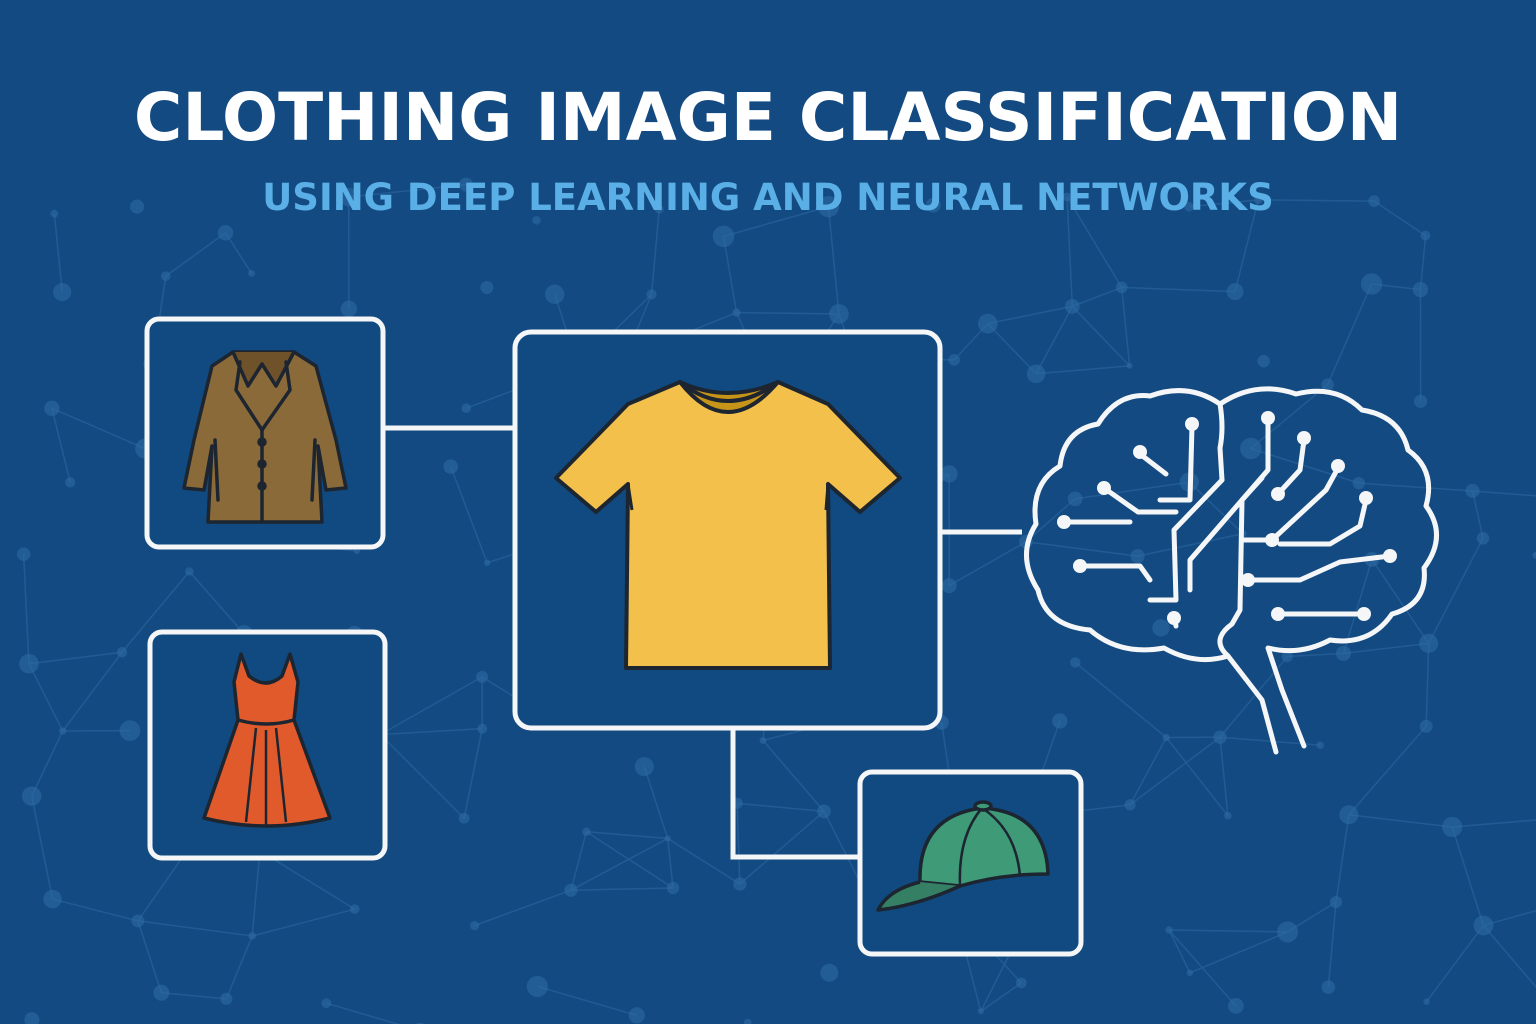 This screenshot has height=1024, width=1536. What do you see at coordinates (795, 794) in the screenshot?
I see `connector-tshirt-cap` at bounding box center [795, 794].